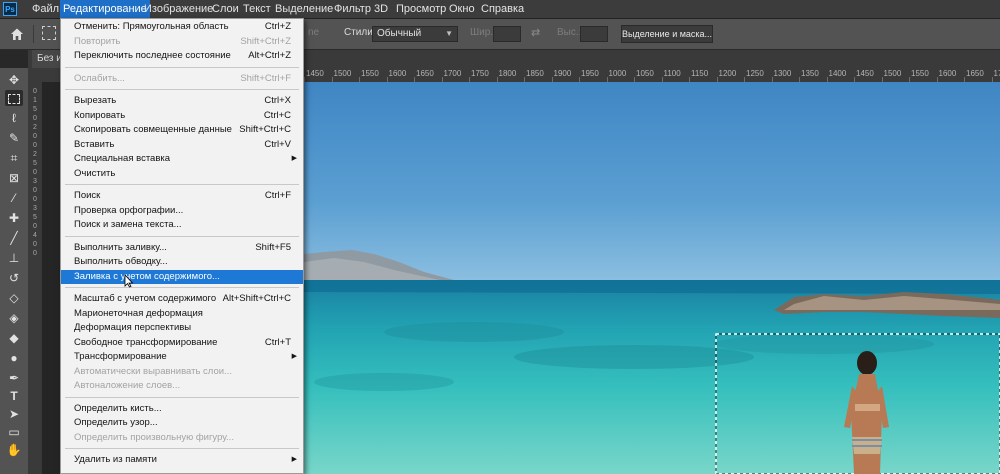 The height and width of the screenshot is (474, 1000). Describe the element at coordinates (352, 9) in the screenshot. I see `menu-6: Фильтр` at that location.